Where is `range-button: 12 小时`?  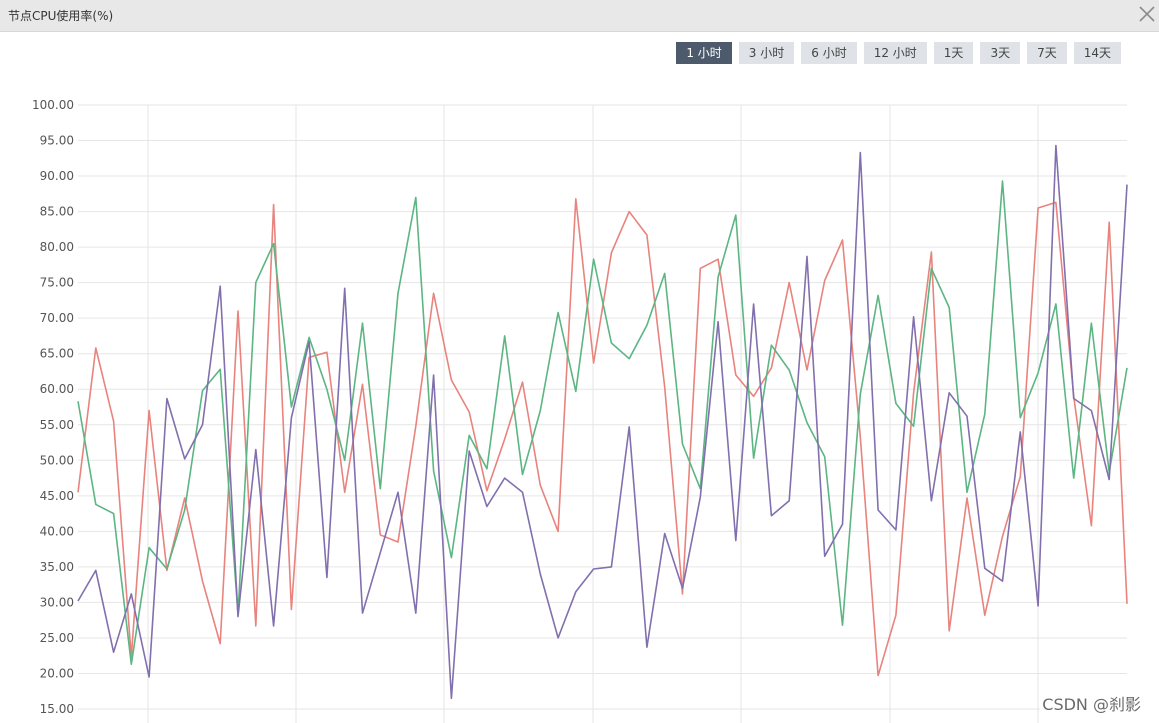 range-button: 12 小时 is located at coordinates (895, 53).